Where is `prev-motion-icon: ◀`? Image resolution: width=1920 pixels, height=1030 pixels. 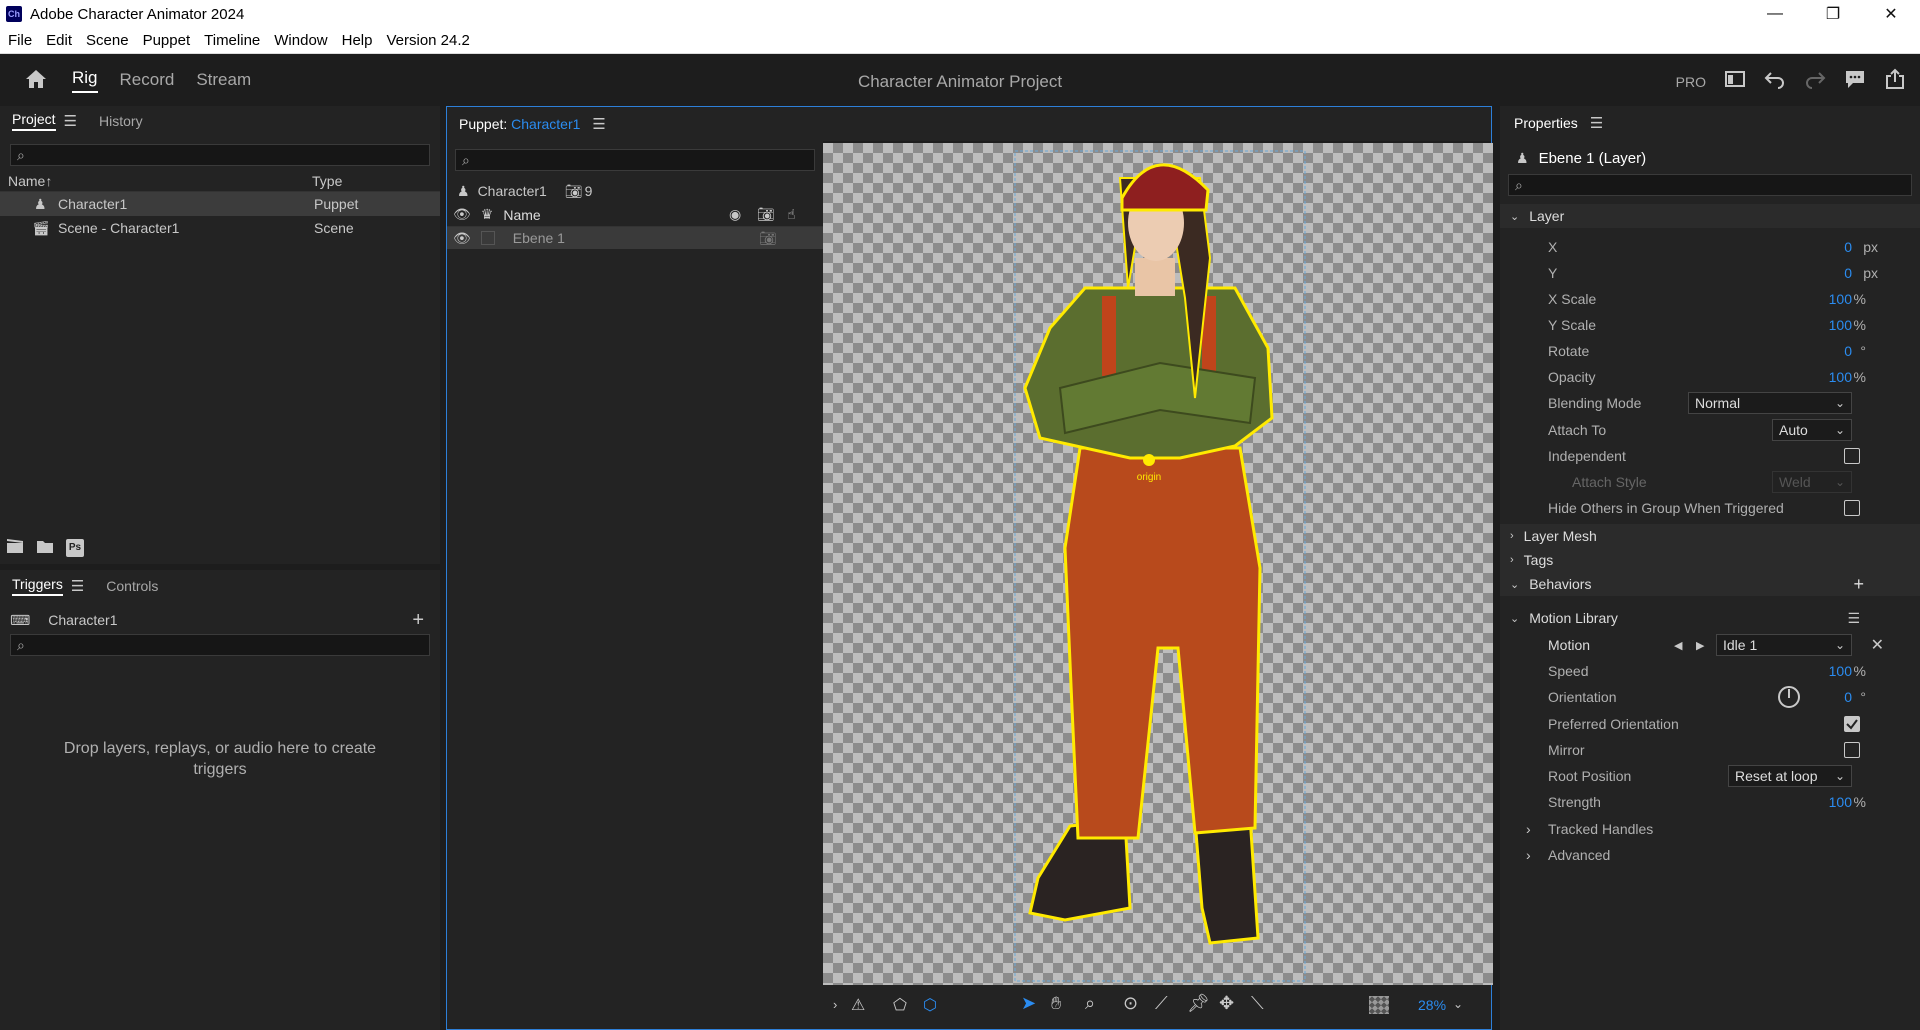
prev-motion-icon: ◀ is located at coordinates (1678, 645).